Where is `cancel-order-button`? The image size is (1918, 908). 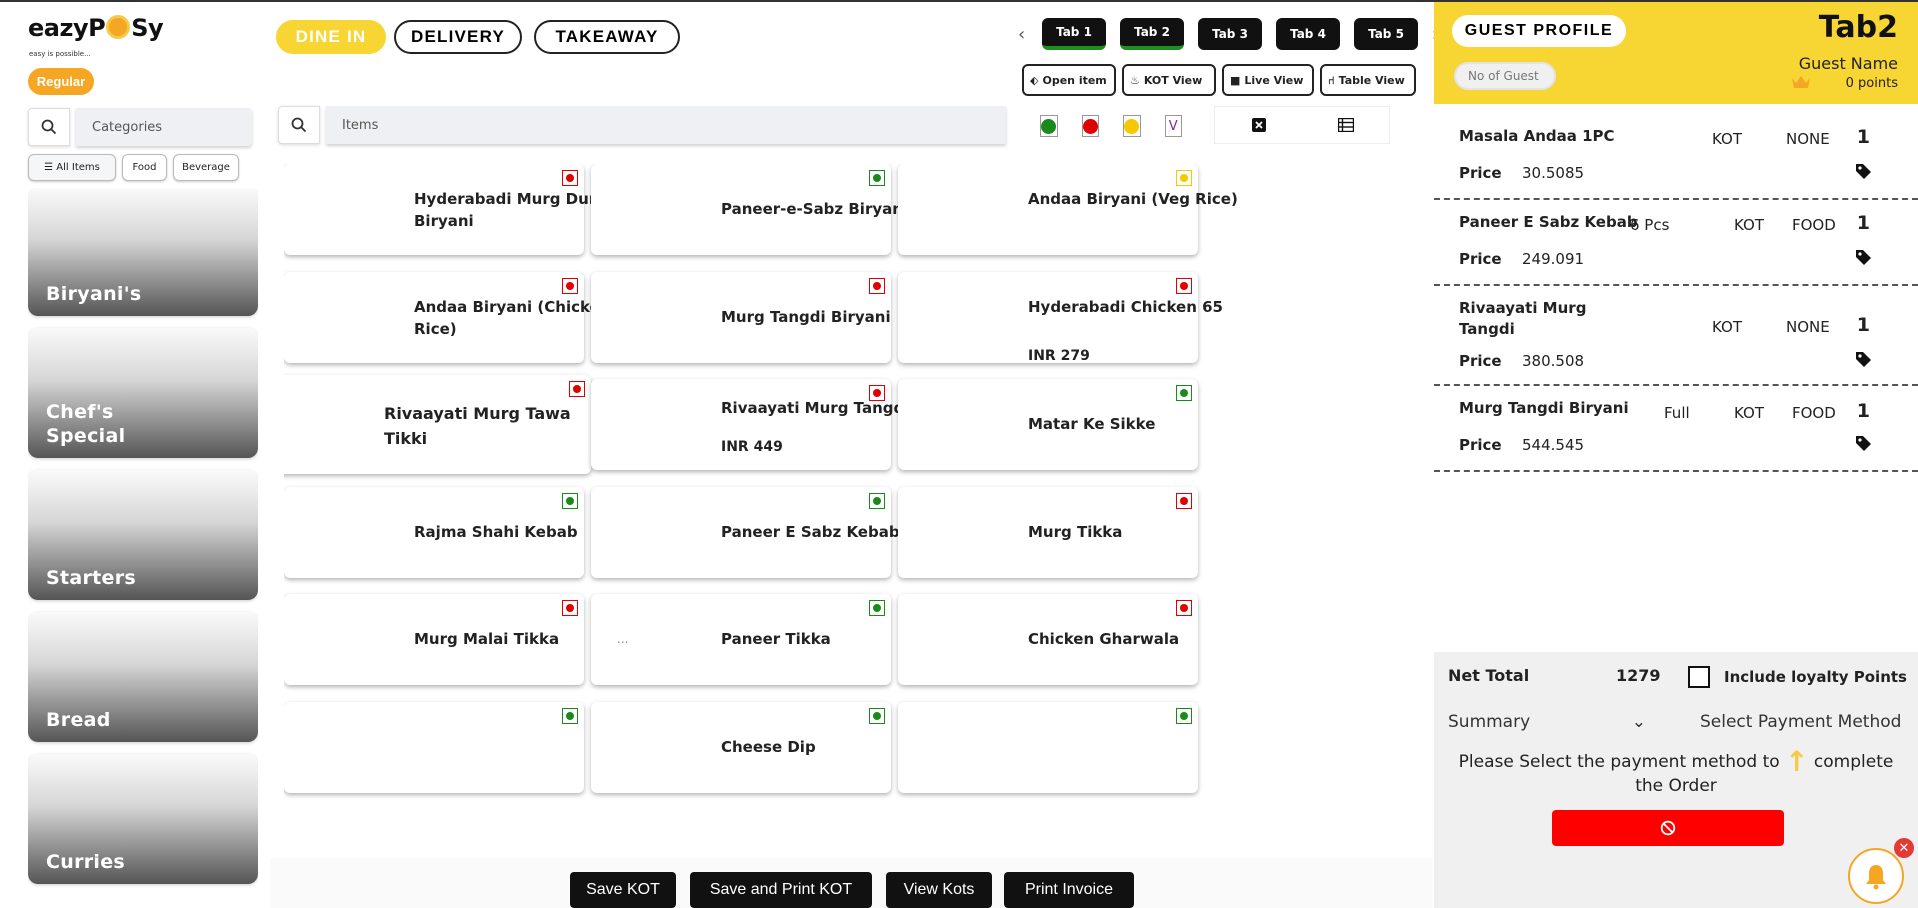 cancel-order-button is located at coordinates (1668, 828).